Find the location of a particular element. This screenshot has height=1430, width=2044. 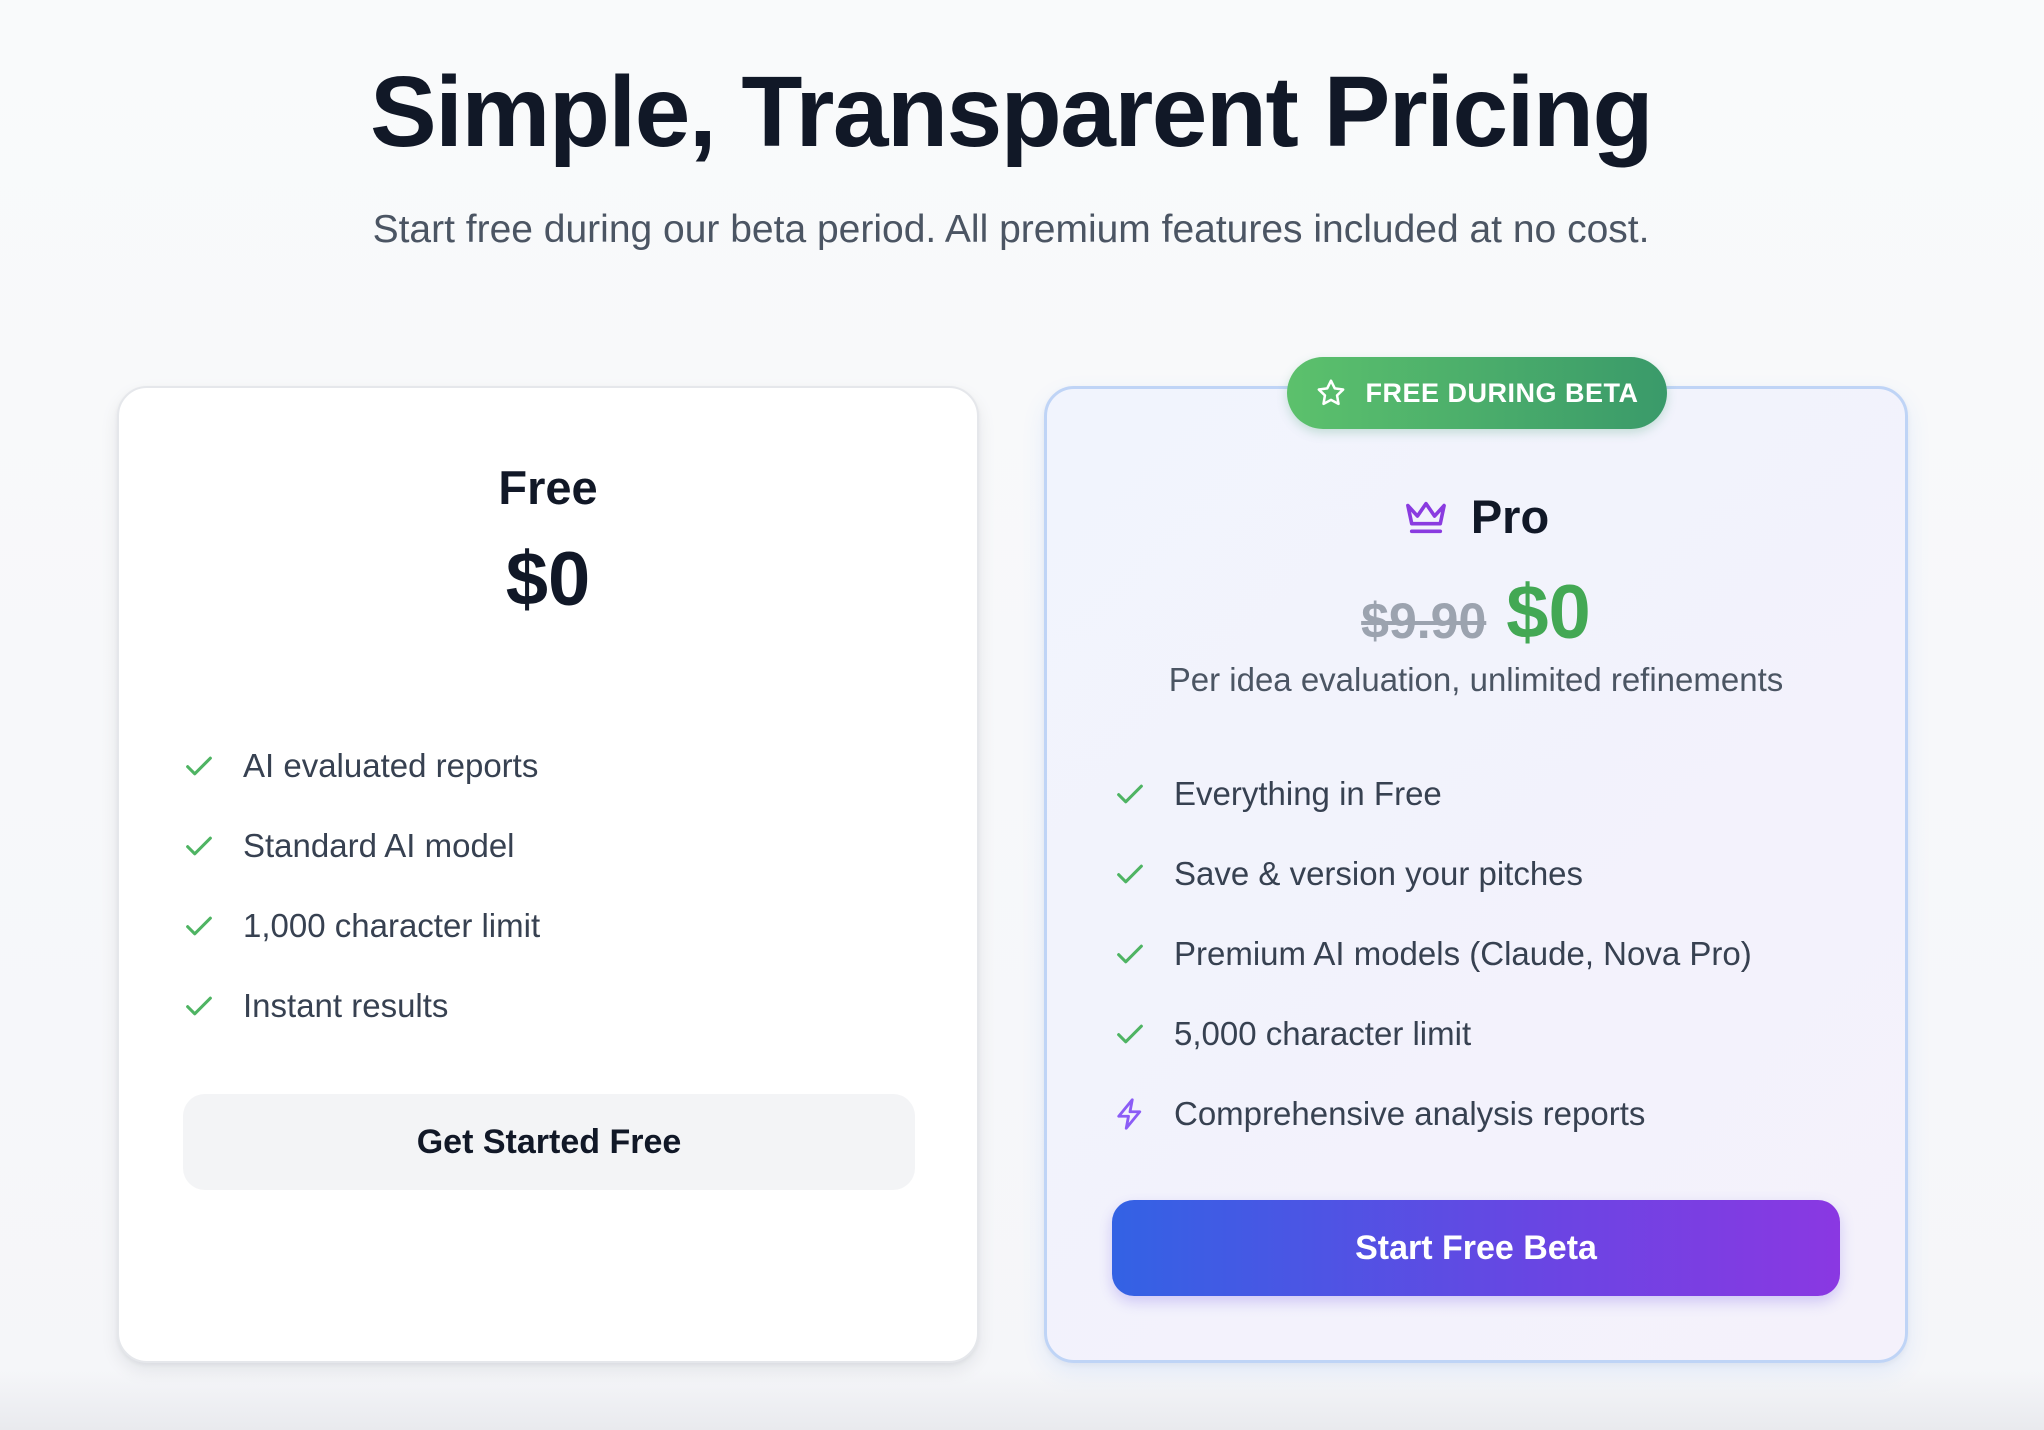

feature-item: Comprehensive analysis reports is located at coordinates (1432, 1114).